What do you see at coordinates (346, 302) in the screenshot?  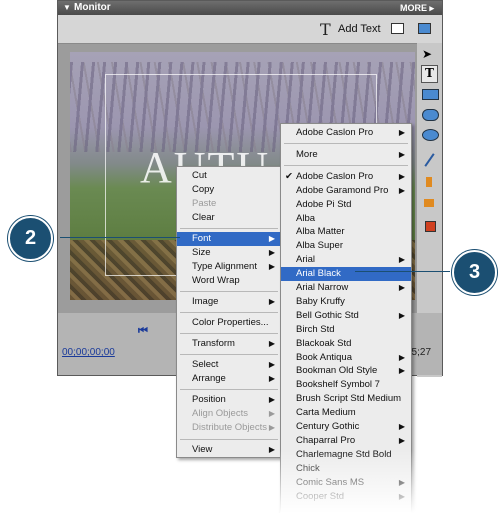 I see `font-item-baby-kruffy: Baby Kruffy` at bounding box center [346, 302].